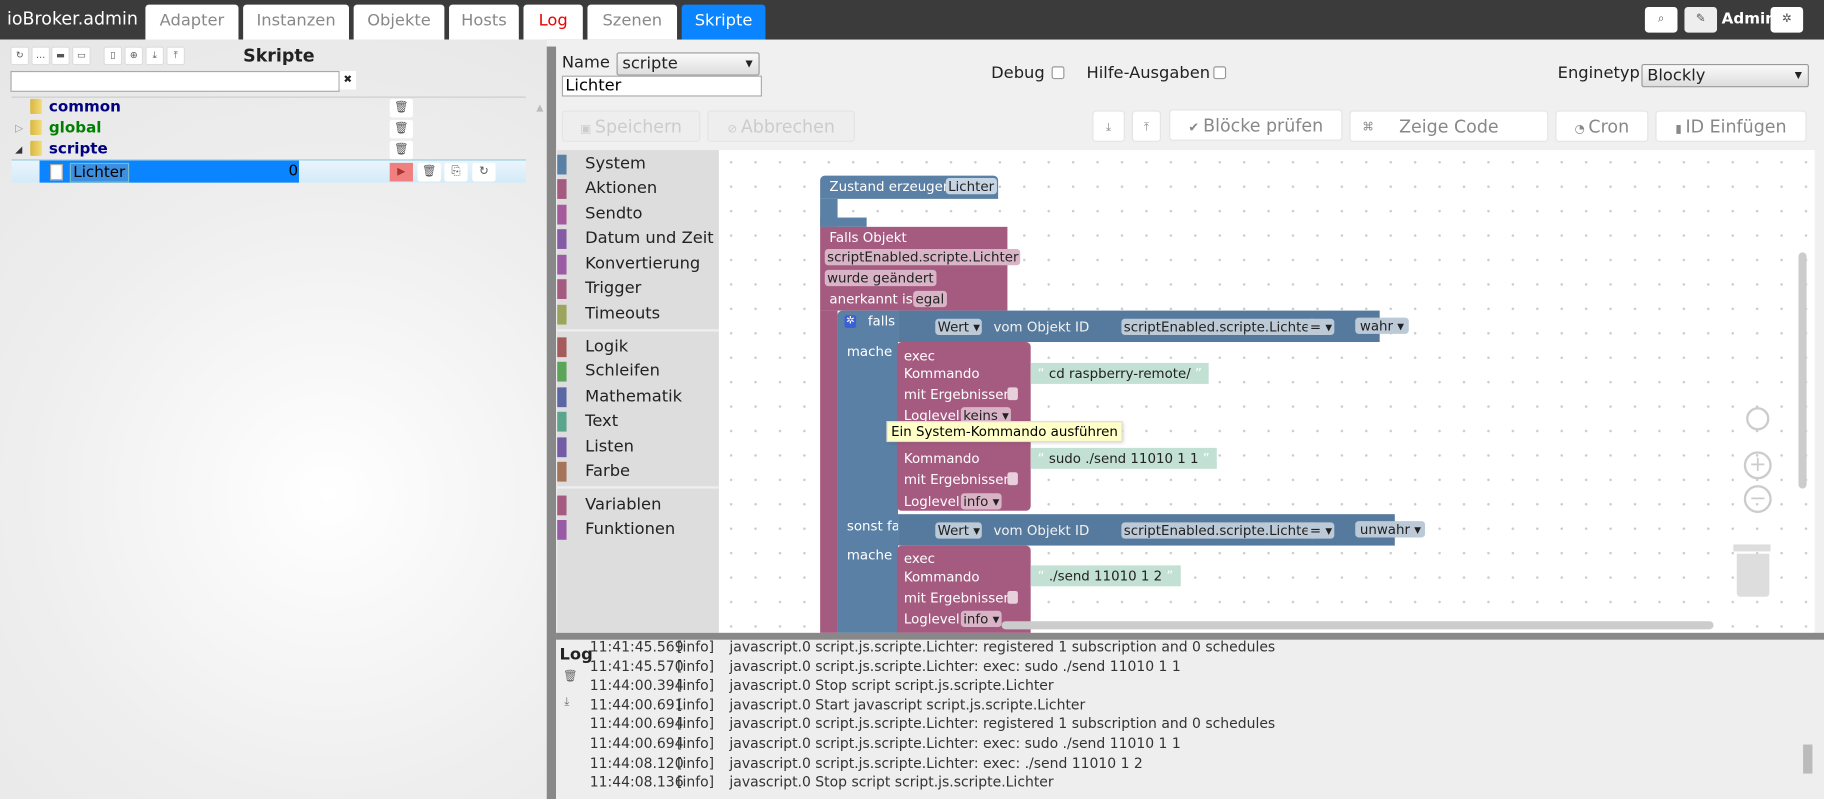 The image size is (1824, 799). Describe the element at coordinates (875, 471) in the screenshot. I see `if-block: ✲ falls mache sonst falls mache` at that location.